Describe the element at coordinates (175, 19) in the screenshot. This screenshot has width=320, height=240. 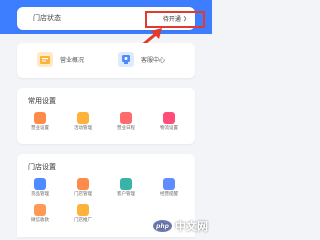
I see `highlight-box` at that location.